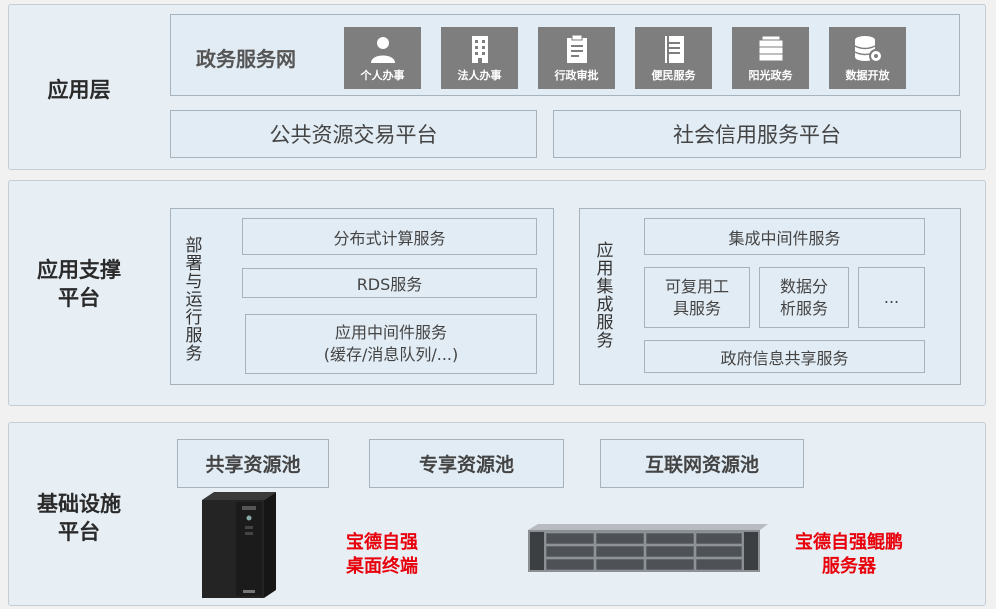  Describe the element at coordinates (253, 463) in the screenshot. I see `shared-resource-pool: 共享资源池` at that location.